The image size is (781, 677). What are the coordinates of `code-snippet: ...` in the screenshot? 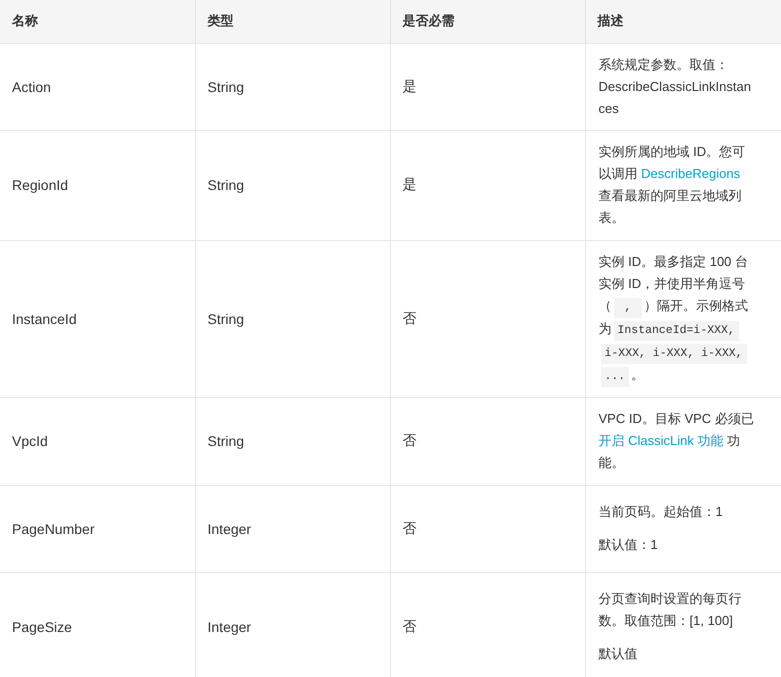 It's located at (615, 376).